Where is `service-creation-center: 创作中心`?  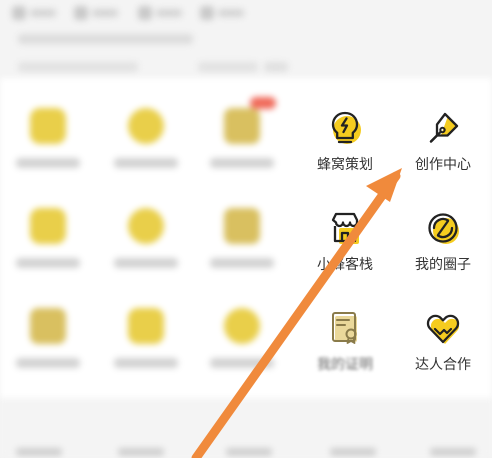
service-creation-center: 创作中心 is located at coordinates (443, 148).